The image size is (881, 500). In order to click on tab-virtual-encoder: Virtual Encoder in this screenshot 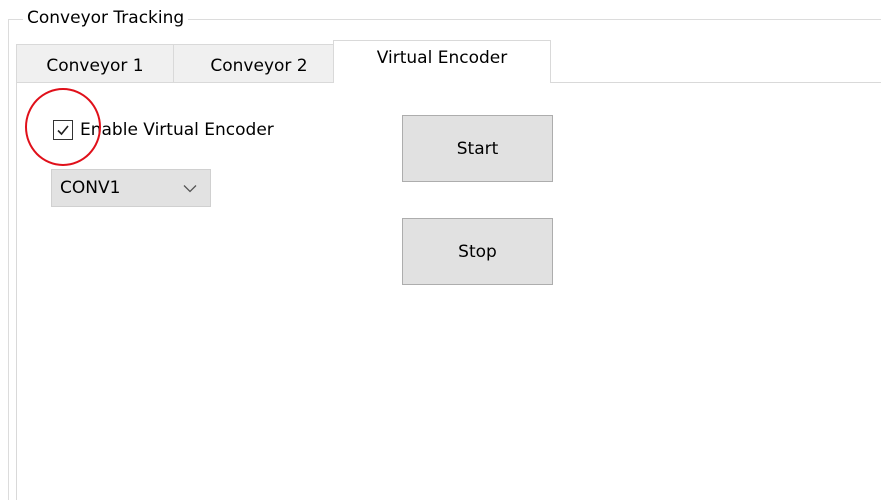, I will do `click(442, 61)`.